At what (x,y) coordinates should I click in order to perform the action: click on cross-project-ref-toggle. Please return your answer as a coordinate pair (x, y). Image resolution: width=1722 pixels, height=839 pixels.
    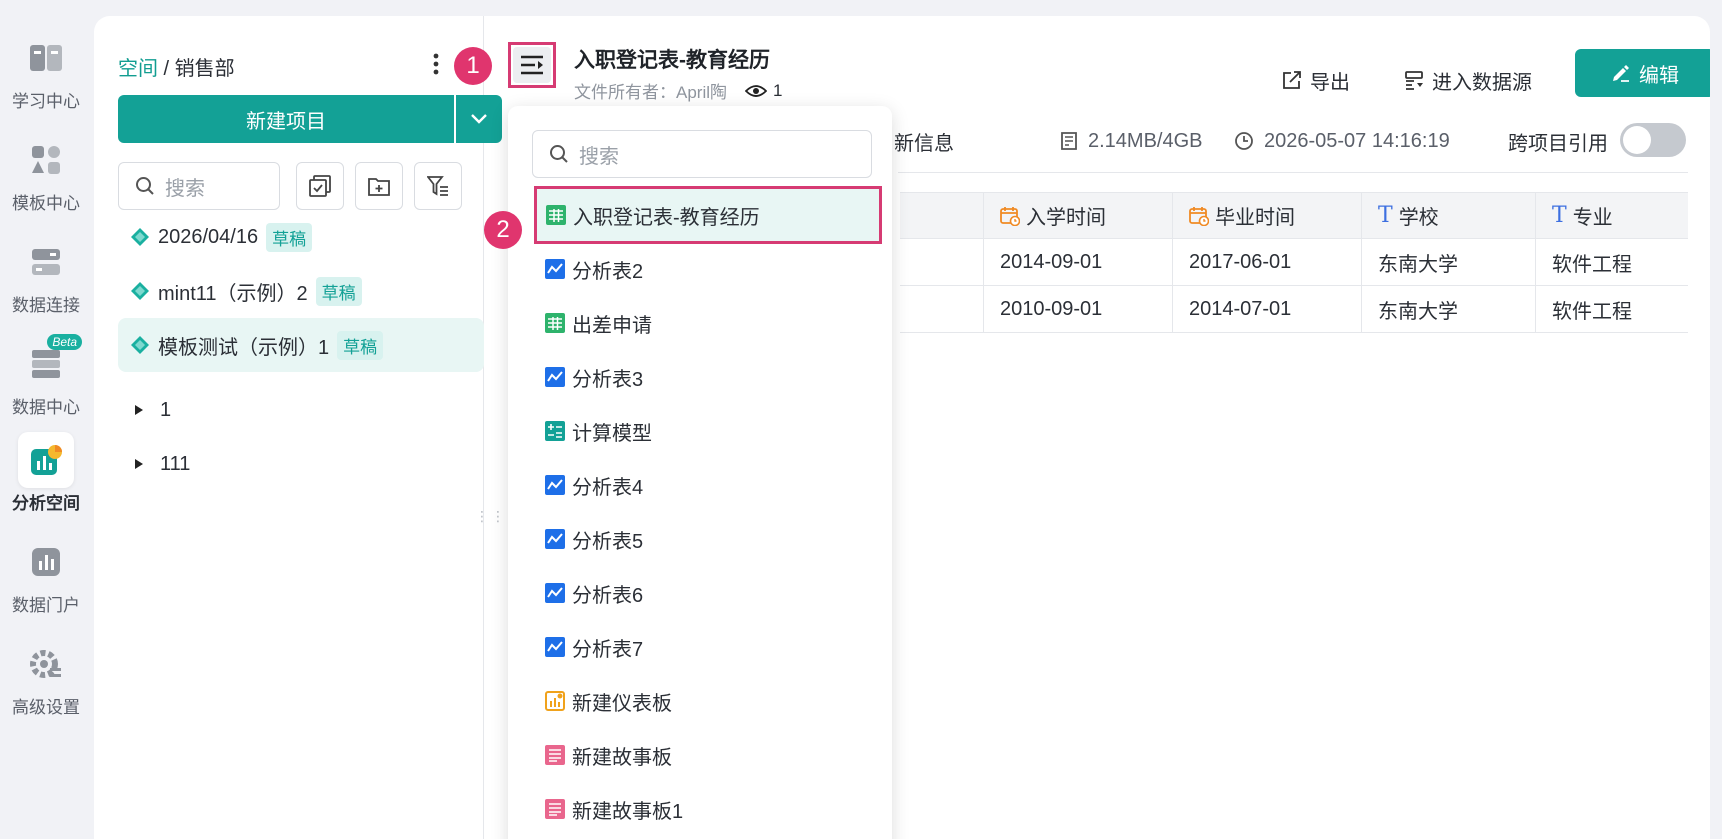
    Looking at the image, I should click on (1653, 140).